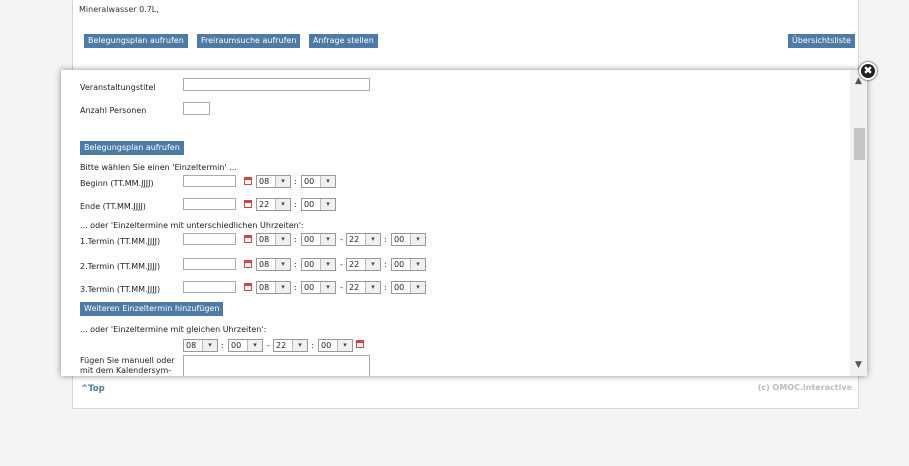 This screenshot has width=909, height=466. Describe the element at coordinates (196, 108) in the screenshot. I see `persons-input` at that location.